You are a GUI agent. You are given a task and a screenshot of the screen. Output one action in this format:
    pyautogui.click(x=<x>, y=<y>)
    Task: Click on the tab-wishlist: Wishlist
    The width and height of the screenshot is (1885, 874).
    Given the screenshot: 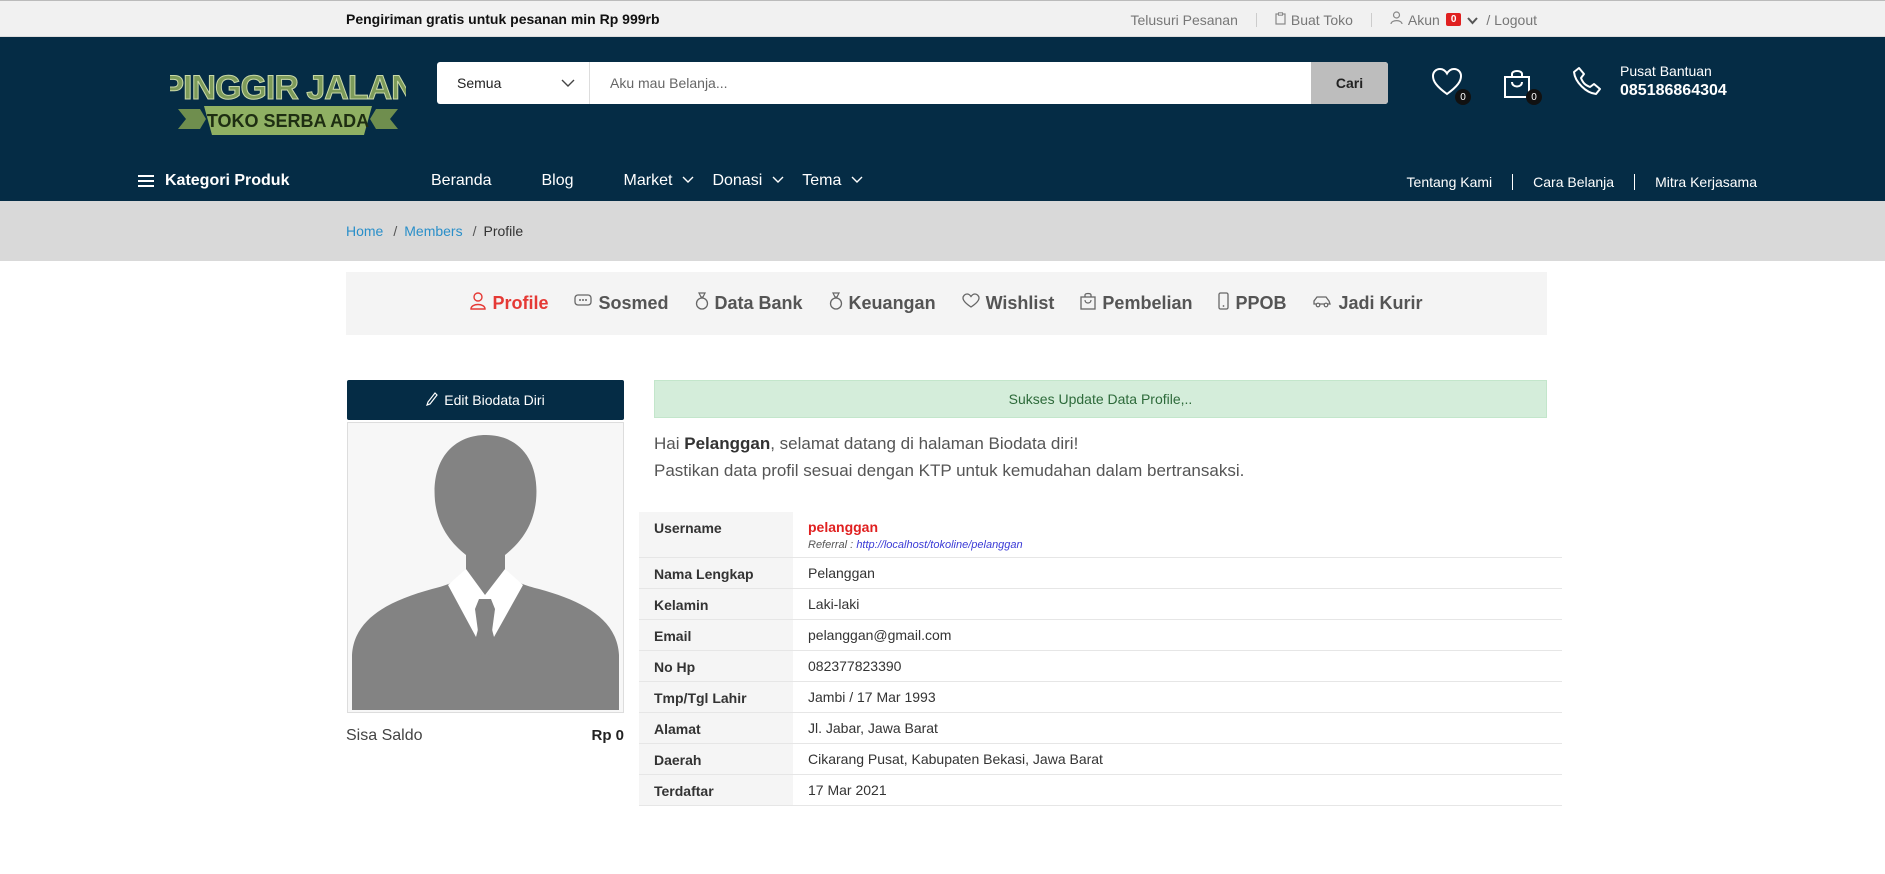 What is the action you would take?
    pyautogui.click(x=1008, y=303)
    